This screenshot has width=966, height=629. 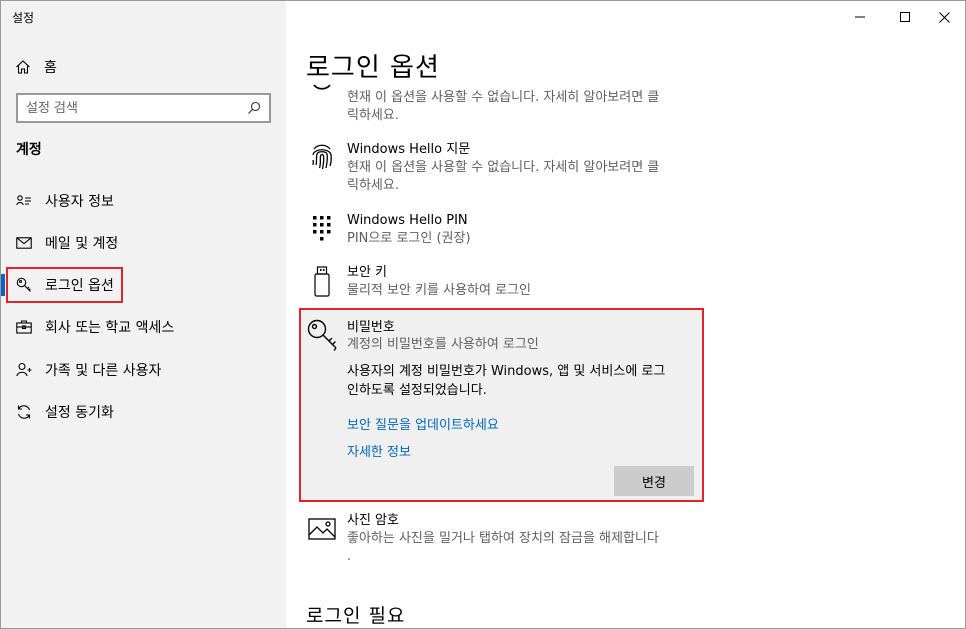 I want to click on nav-item-label: 설정 동기화, so click(x=79, y=413).